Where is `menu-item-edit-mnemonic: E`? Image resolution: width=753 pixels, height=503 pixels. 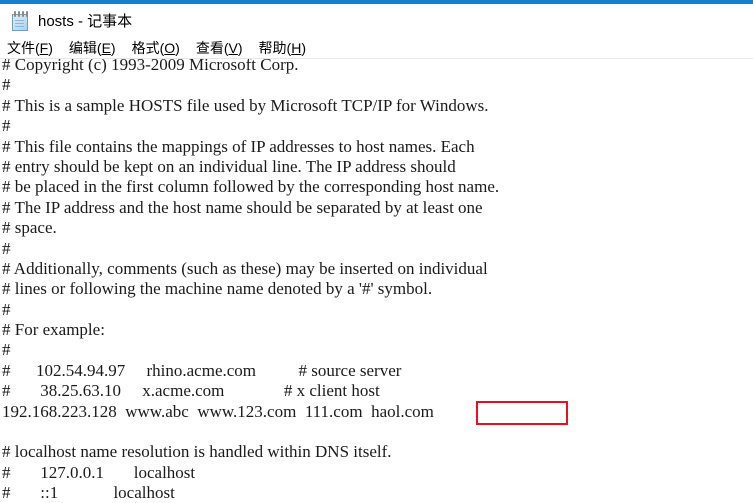 menu-item-edit-mnemonic: E is located at coordinates (106, 48).